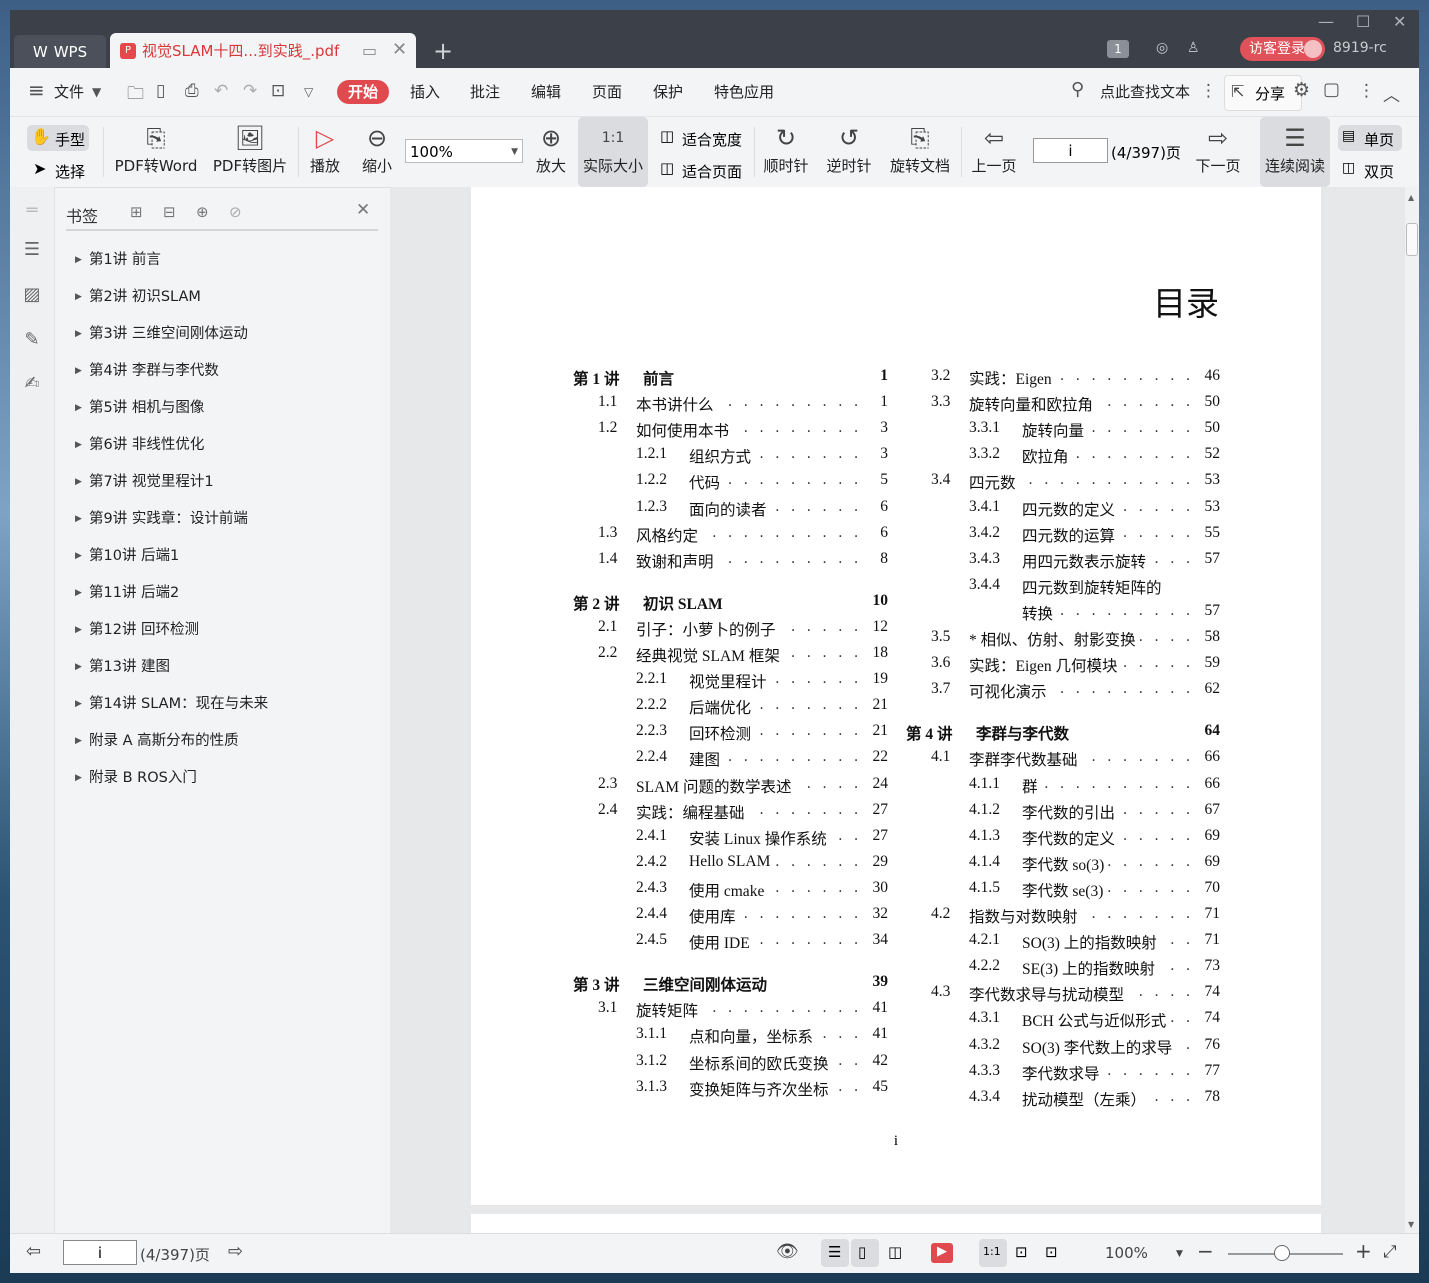 This screenshot has width=1429, height=1283. What do you see at coordinates (730, 985) in the screenshot?
I see `toc-chapter: 第 3 讲 三维空间刚体运动 39` at bounding box center [730, 985].